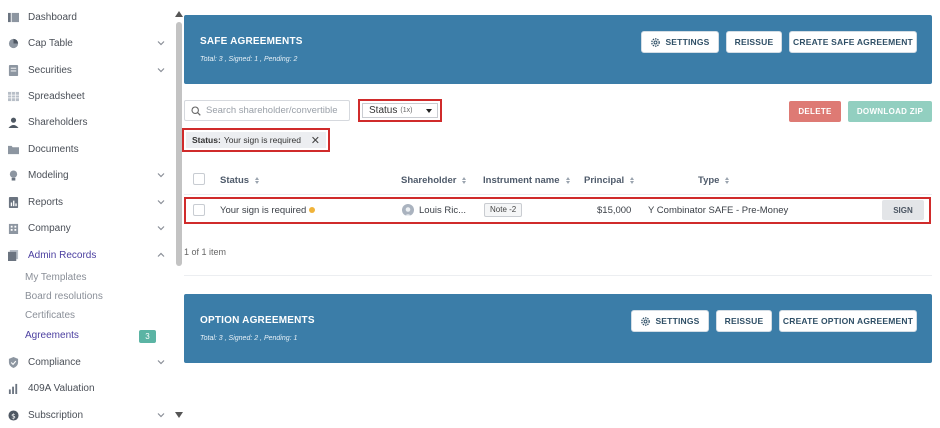 The height and width of the screenshot is (428, 940). Describe the element at coordinates (13, 202) in the screenshot. I see `report-icon` at that location.